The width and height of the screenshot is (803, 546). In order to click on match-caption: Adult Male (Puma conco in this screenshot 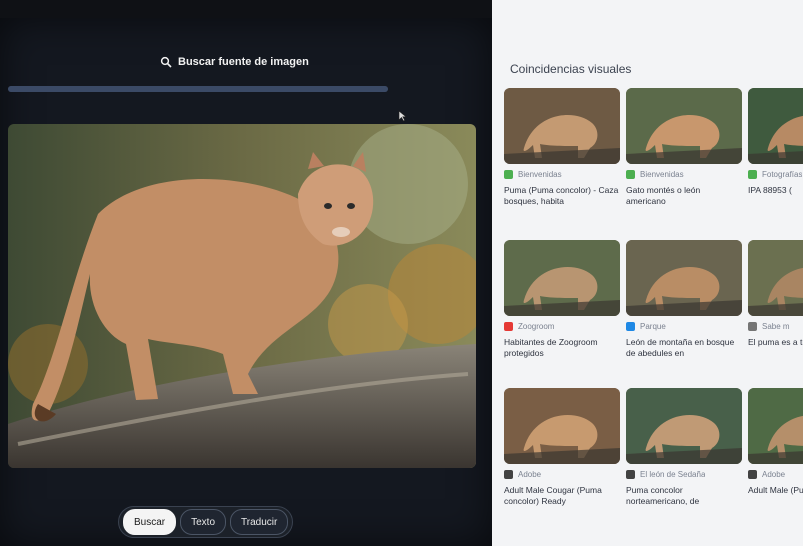, I will do `click(775, 497)`.